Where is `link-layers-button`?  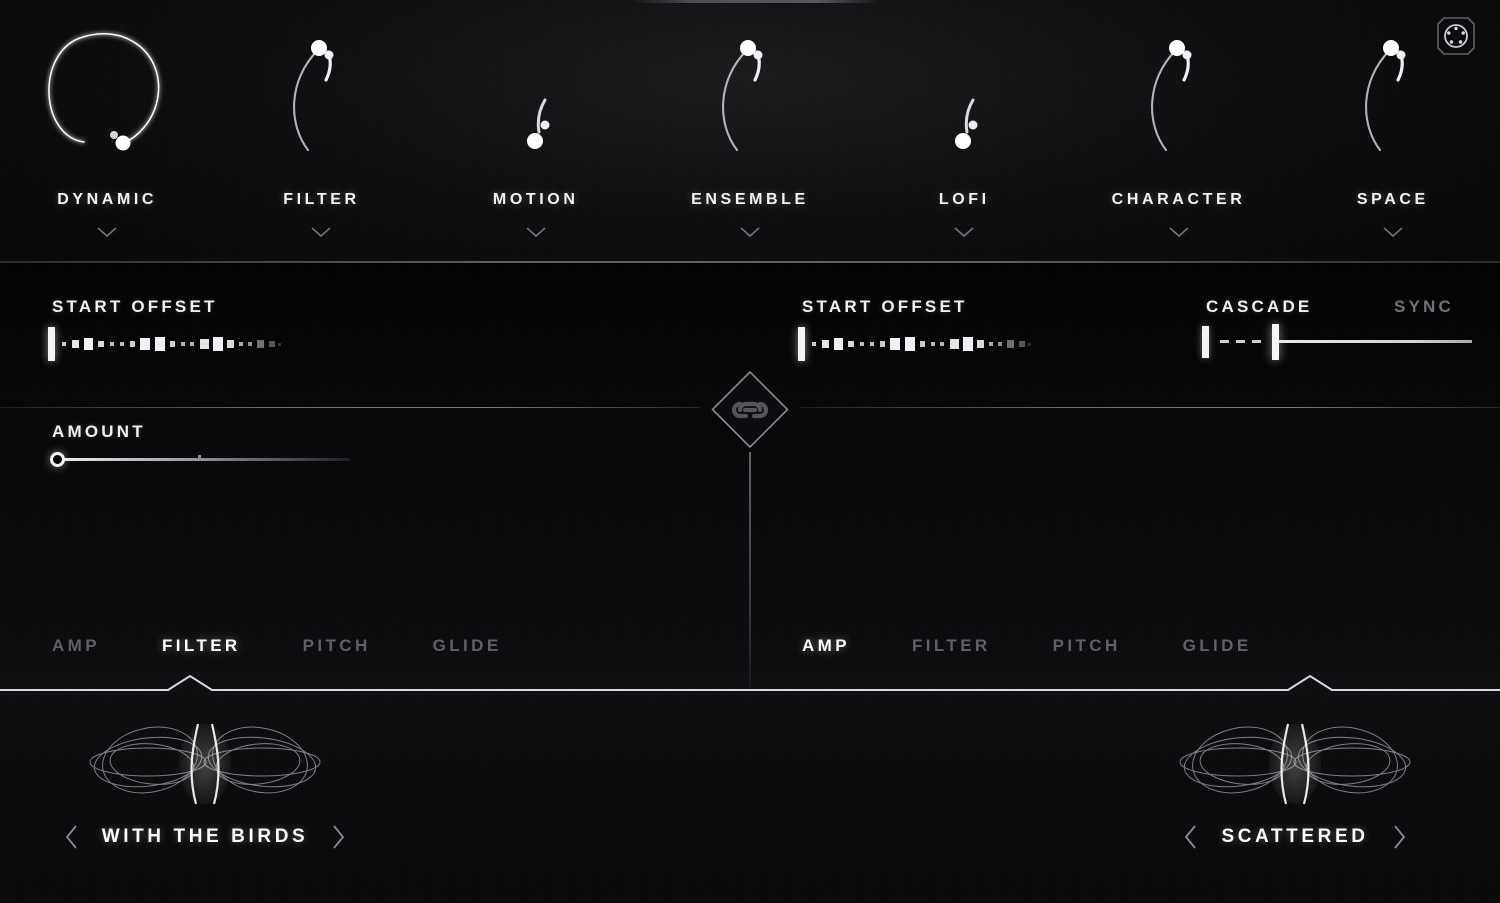
link-layers-button is located at coordinates (750, 410).